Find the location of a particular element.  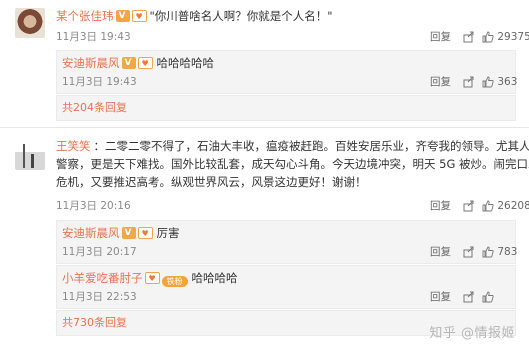

reply-text: 哈哈哈哈 is located at coordinates (214, 278).